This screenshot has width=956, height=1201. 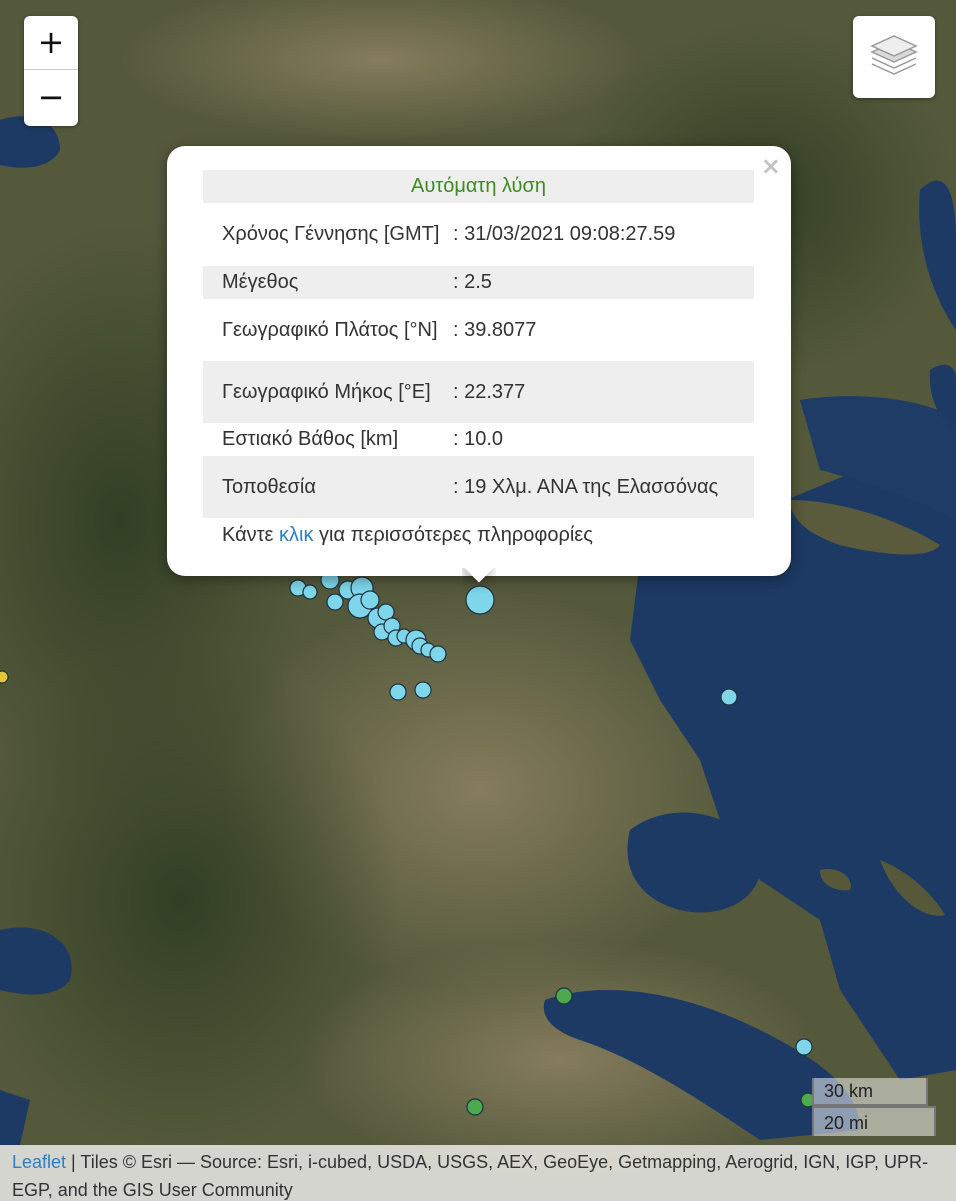 What do you see at coordinates (260, 282) in the screenshot?
I see `magnitude-label: Μέγεθος` at bounding box center [260, 282].